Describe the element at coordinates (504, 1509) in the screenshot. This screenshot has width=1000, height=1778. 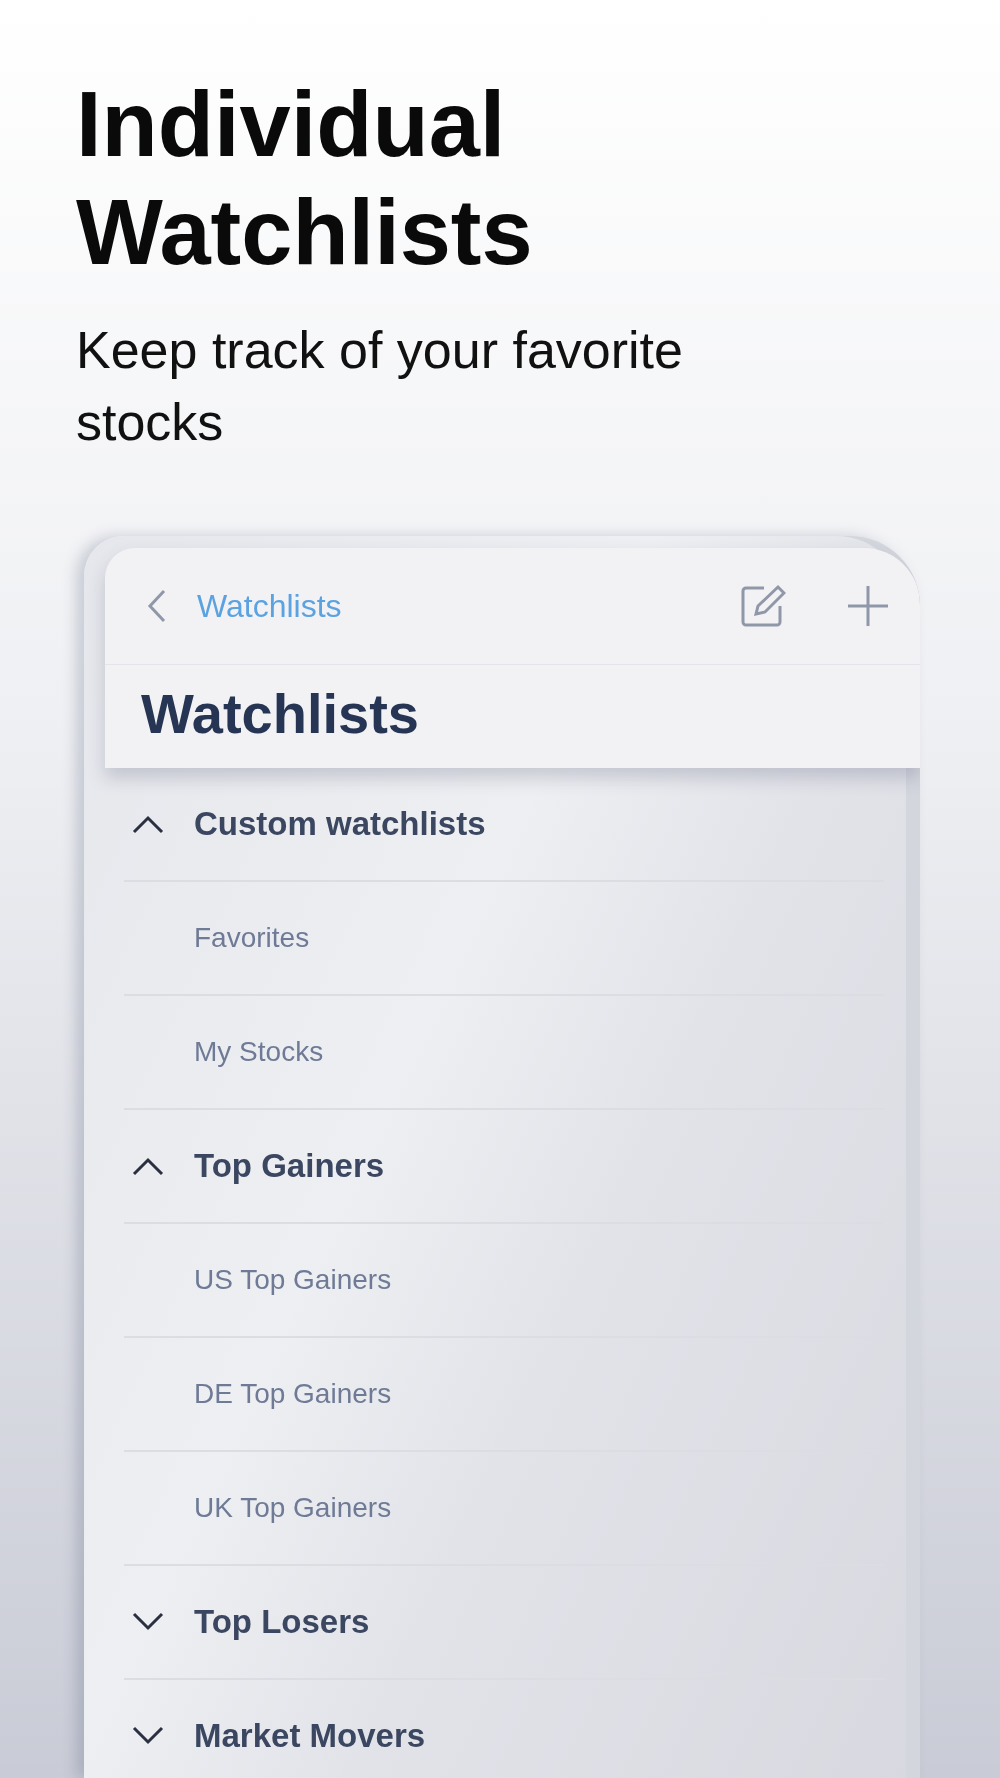
I see `watchlist-item: UK Top Gainers` at that location.